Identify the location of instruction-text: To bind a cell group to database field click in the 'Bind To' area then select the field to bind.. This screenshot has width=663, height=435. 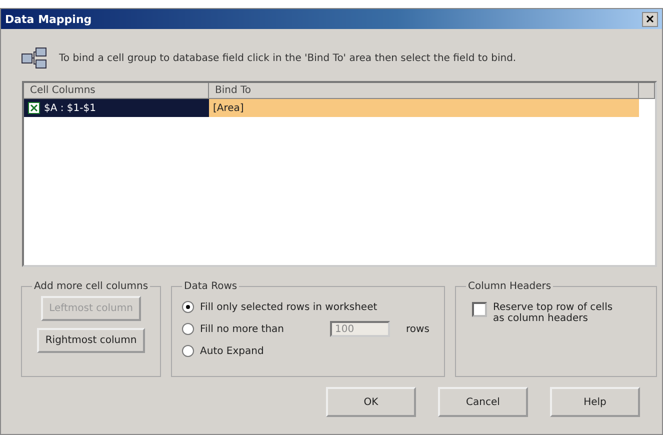
(287, 58).